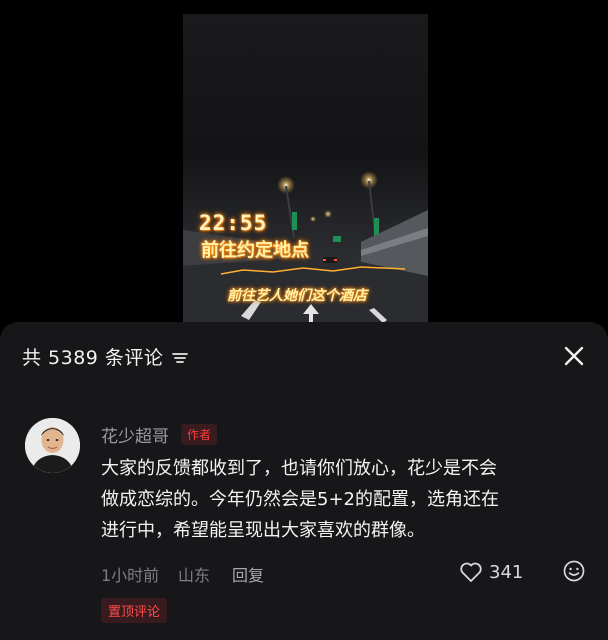 Image resolution: width=608 pixels, height=640 pixels. I want to click on comment-author-row: 花少超哥 作者, so click(159, 434).